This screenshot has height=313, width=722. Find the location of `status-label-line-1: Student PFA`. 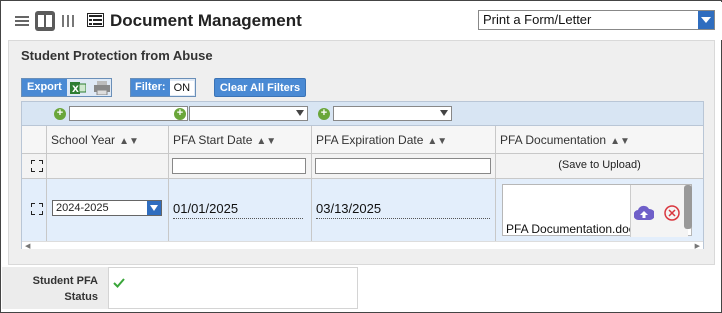

status-label-line-1: Student PFA is located at coordinates (65, 281).